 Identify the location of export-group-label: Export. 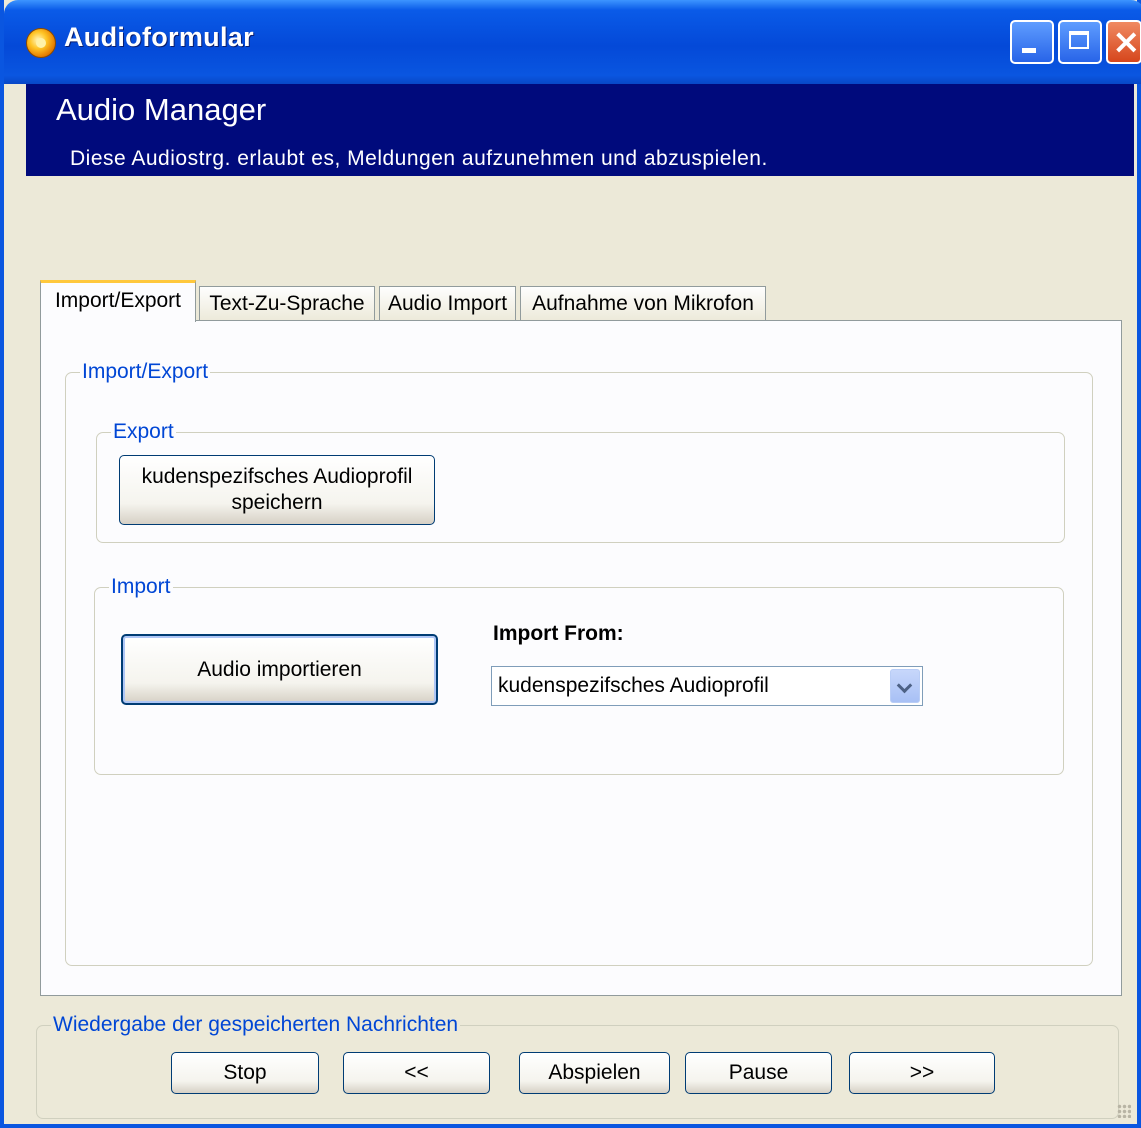
(143, 432).